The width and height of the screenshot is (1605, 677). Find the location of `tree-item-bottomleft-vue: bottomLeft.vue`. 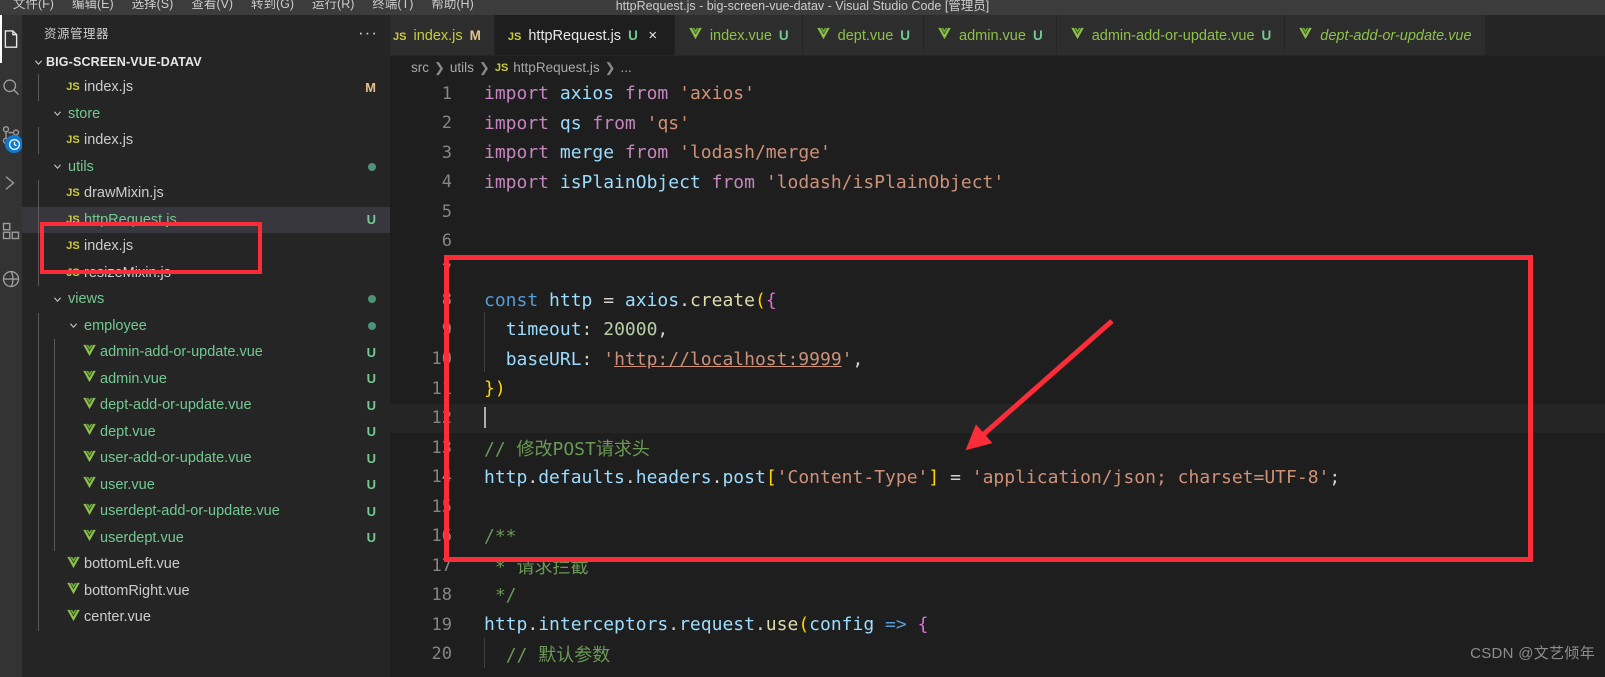

tree-item-bottomleft-vue: bottomLeft.vue is located at coordinates (206, 564).